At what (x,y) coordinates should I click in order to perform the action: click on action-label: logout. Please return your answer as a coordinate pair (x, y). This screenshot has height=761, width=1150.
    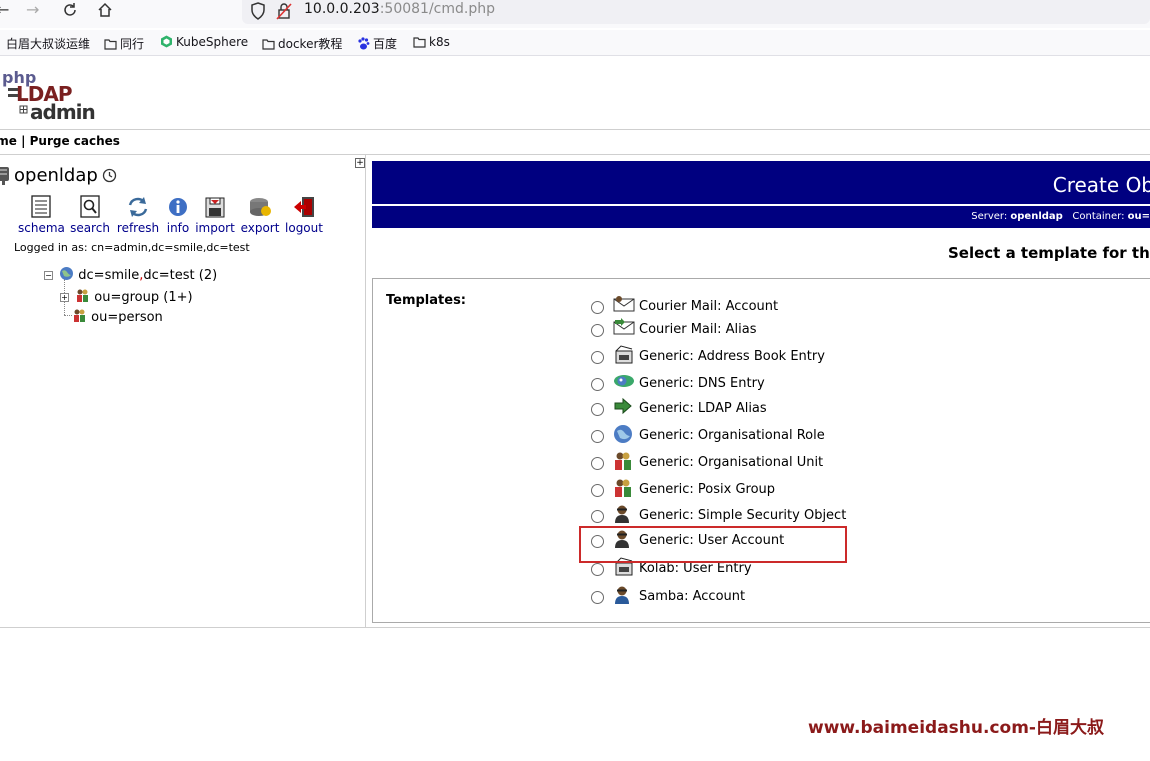
    Looking at the image, I should click on (304, 228).